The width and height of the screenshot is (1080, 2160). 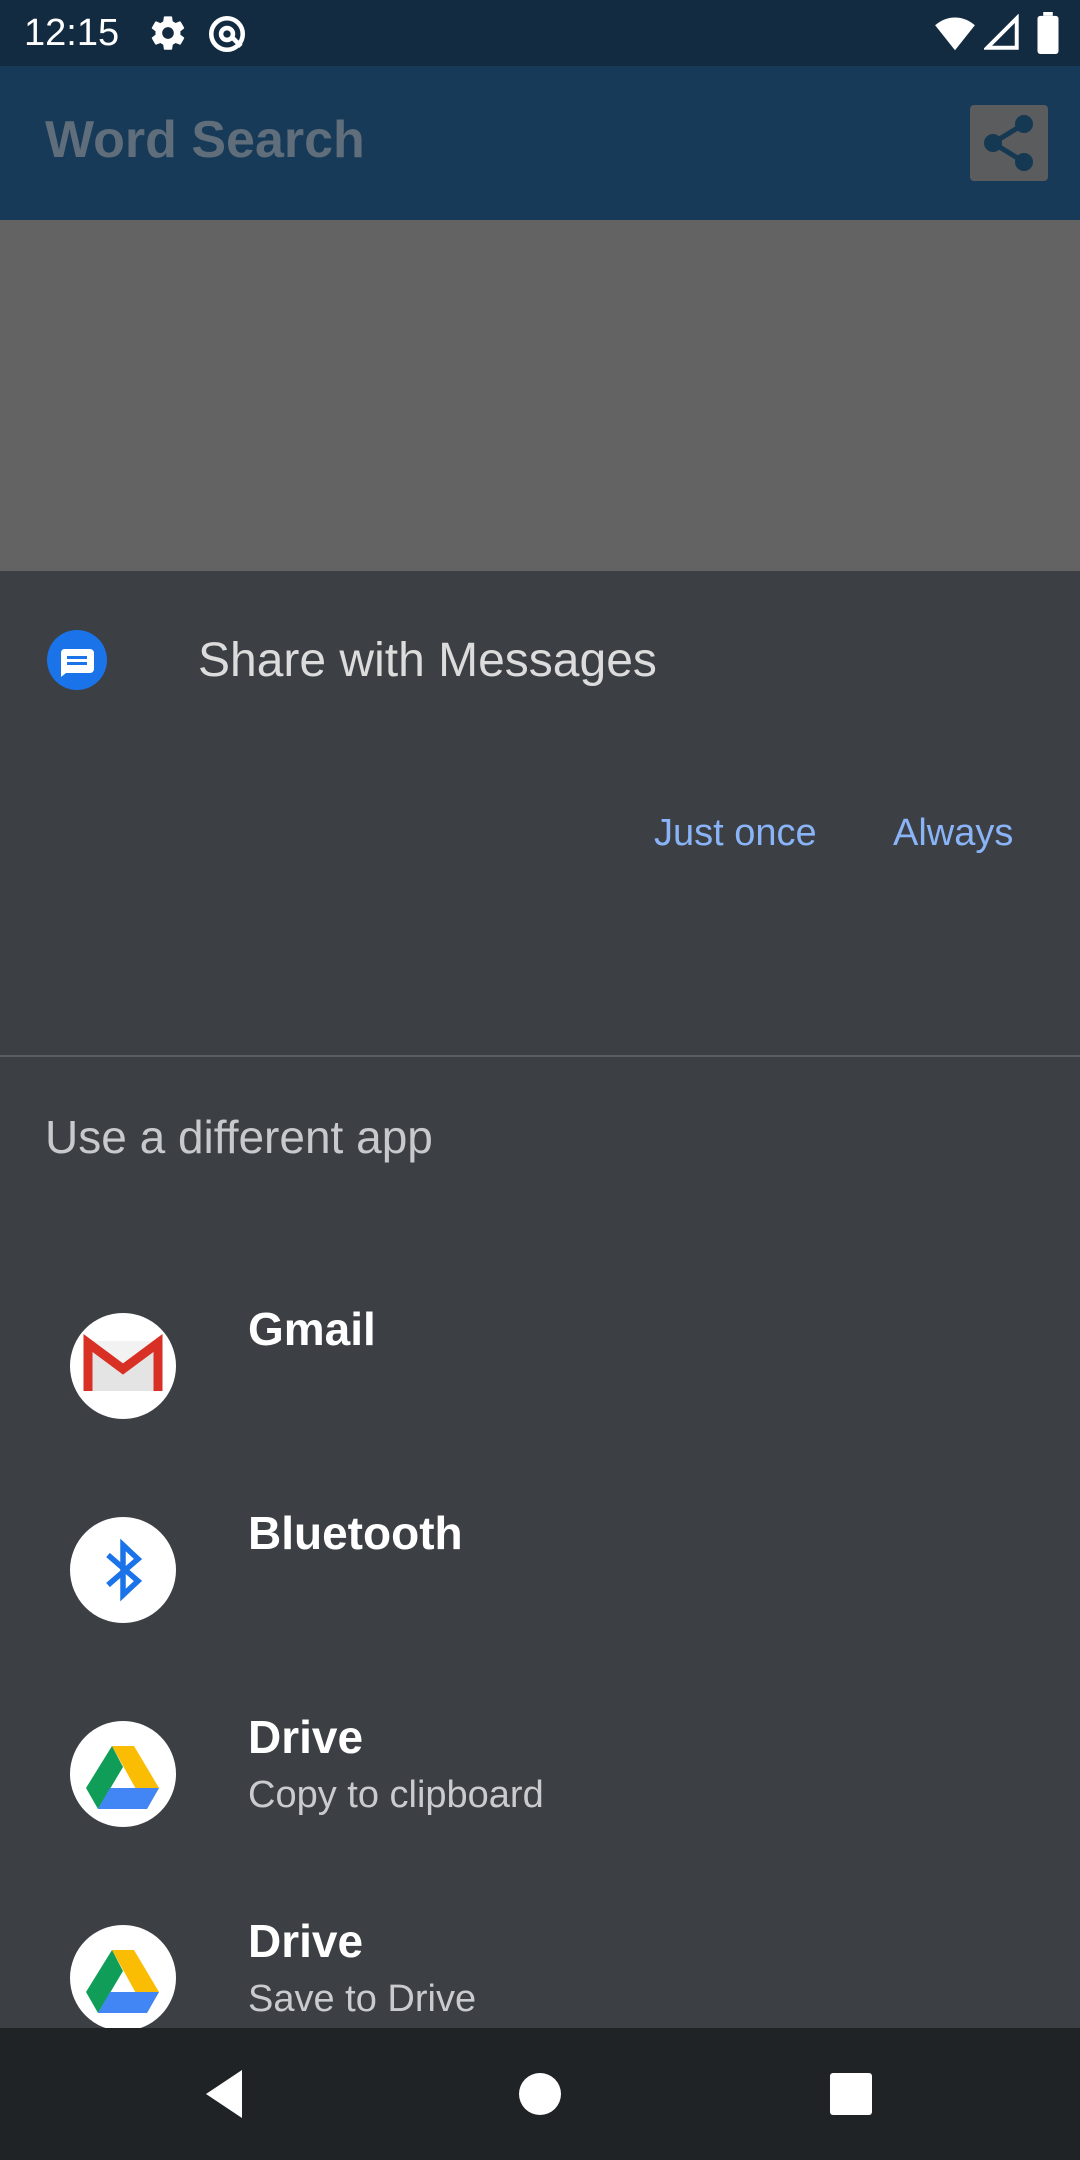 What do you see at coordinates (168, 35) in the screenshot?
I see `gear-icon` at bounding box center [168, 35].